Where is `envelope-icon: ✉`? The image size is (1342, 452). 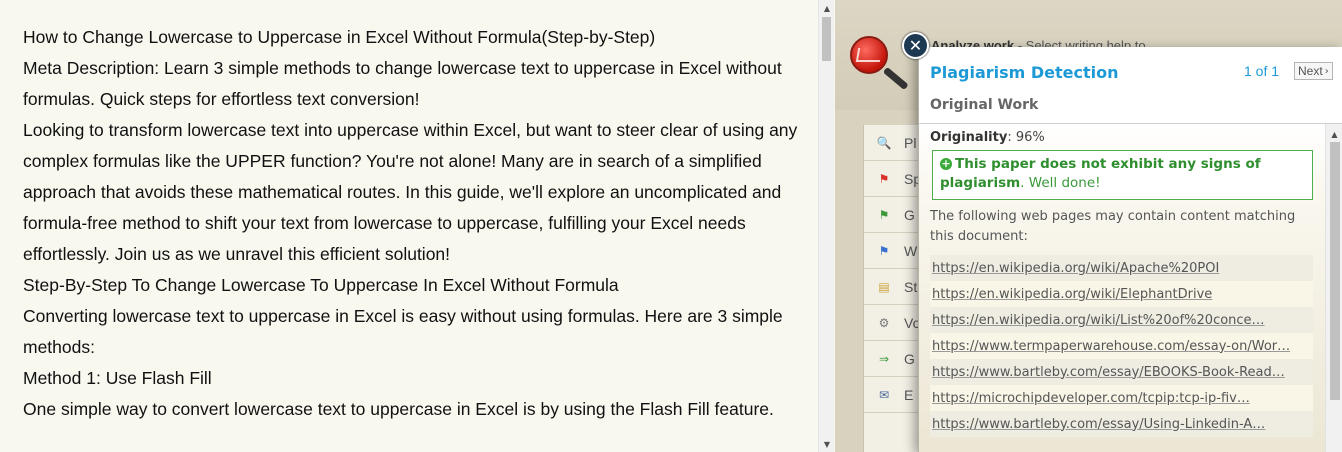
envelope-icon: ✉ is located at coordinates (884, 394).